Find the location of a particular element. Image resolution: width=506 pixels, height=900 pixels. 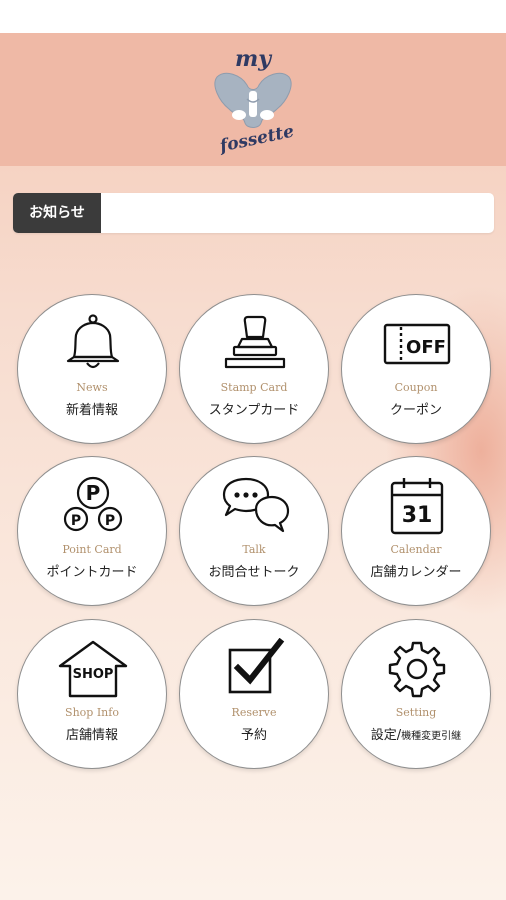

menu-talk-button: Talk お問合せトーク is located at coordinates (254, 531).